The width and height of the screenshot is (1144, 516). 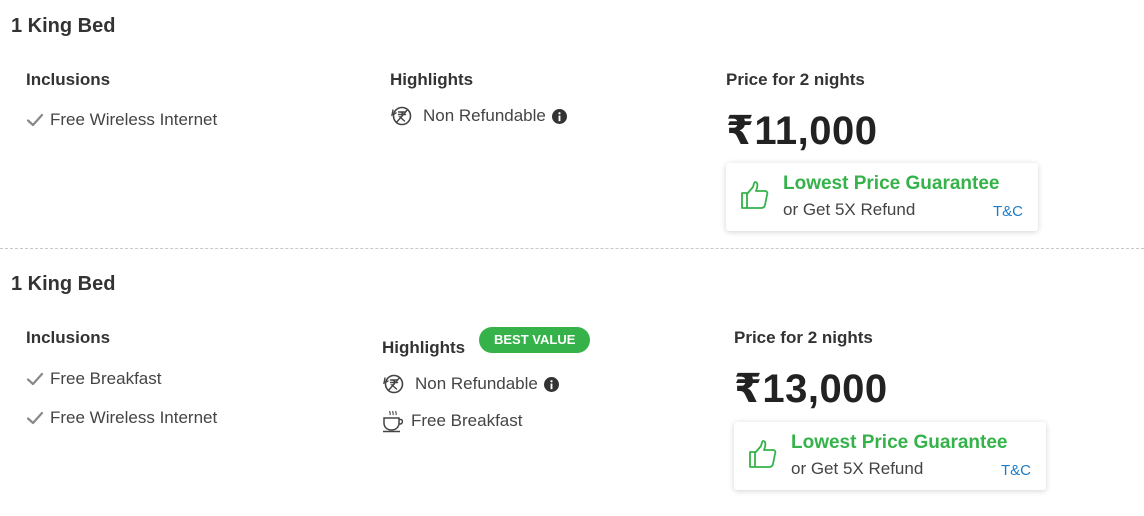 I want to click on price-value: ₹13,000, so click(x=811, y=389).